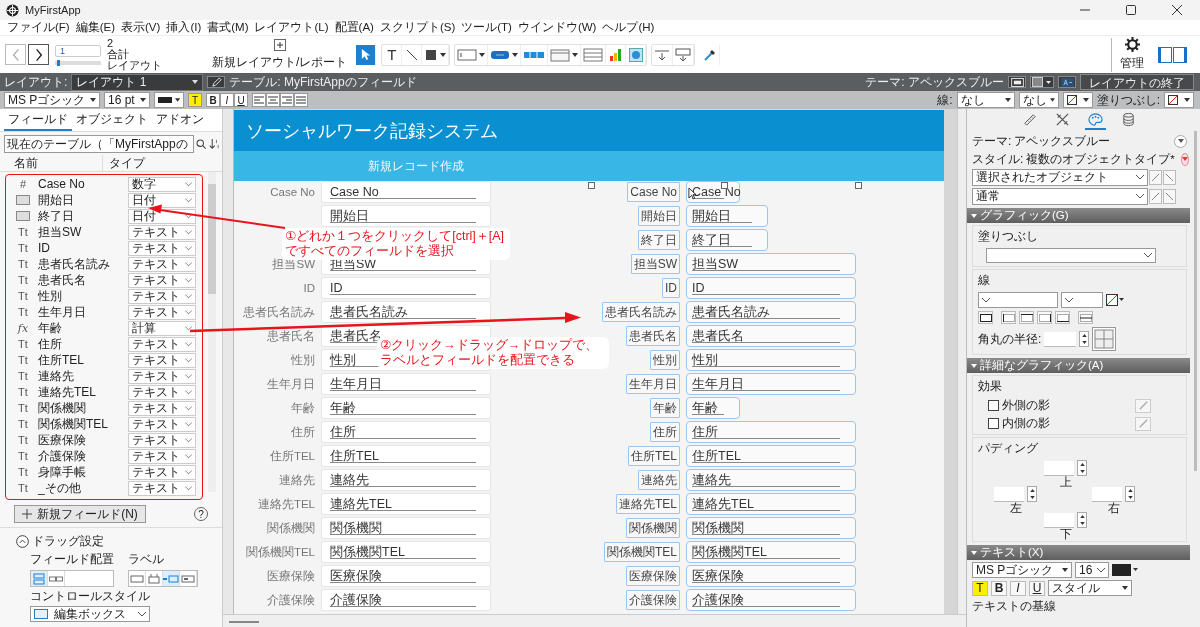 The height and width of the screenshot is (627, 1200). What do you see at coordinates (713, 408) in the screenshot?
I see `input-field: 年齢` at bounding box center [713, 408].